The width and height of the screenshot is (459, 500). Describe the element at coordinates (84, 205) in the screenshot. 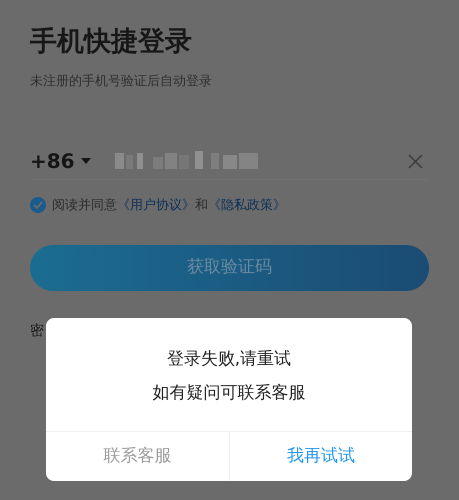

I see `agreement-text: 阅读并同意` at that location.